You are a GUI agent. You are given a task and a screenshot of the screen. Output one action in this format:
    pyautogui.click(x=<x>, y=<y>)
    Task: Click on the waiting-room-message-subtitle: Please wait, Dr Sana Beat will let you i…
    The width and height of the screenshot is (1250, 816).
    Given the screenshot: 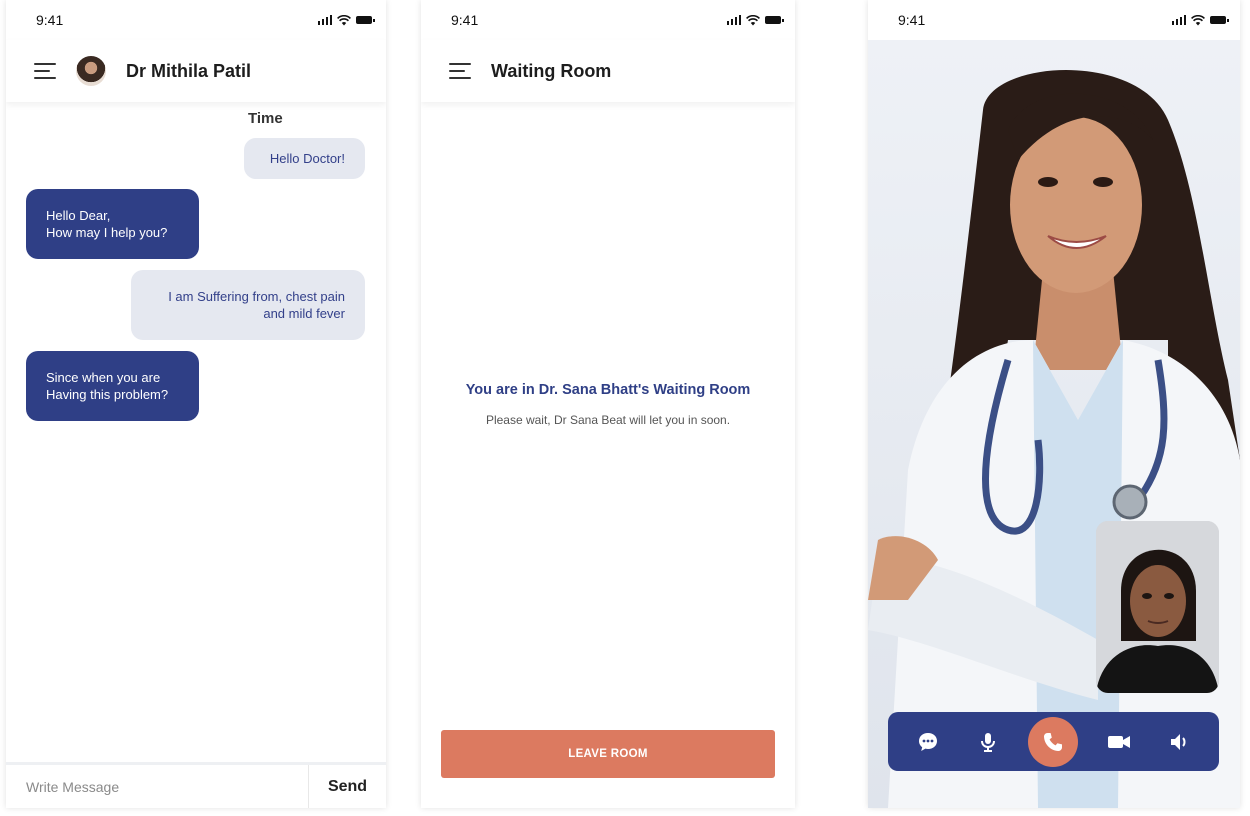 What is the action you would take?
    pyautogui.click(x=608, y=420)
    